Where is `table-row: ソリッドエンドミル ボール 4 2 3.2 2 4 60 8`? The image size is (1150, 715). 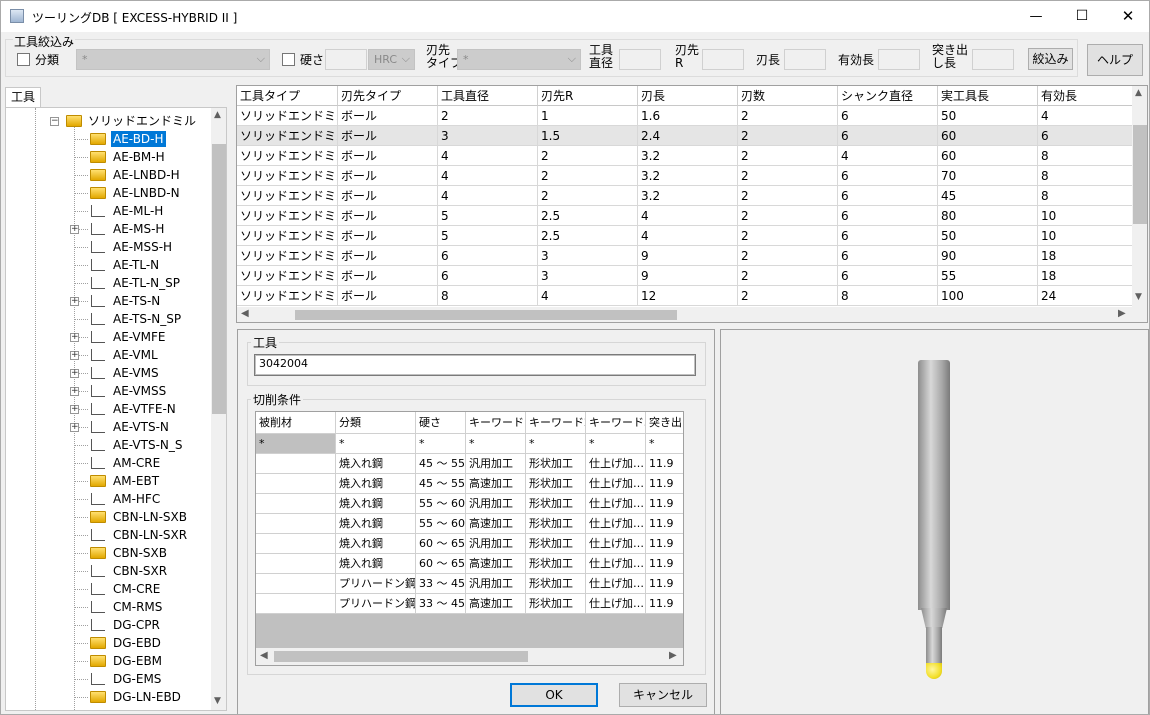
table-row: ソリッドエンドミル ボール 4 2 3.2 2 4 60 8 is located at coordinates (687, 156).